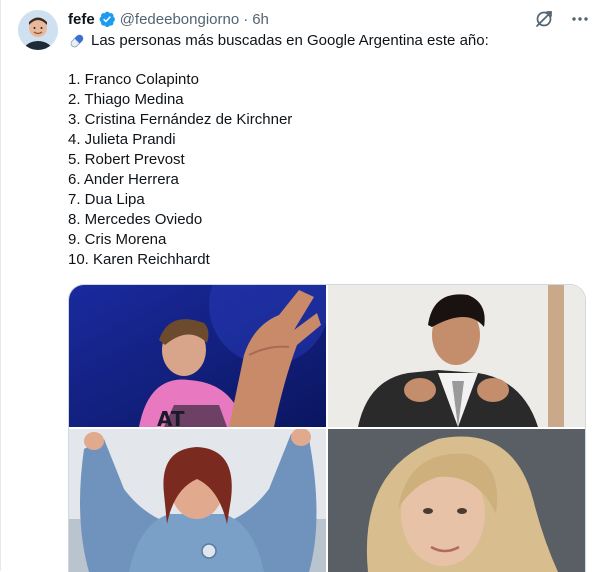 This screenshot has height=572, width=615. I want to click on tweet-header: fefe @fedeebongiorno · 6h, so click(168, 19).